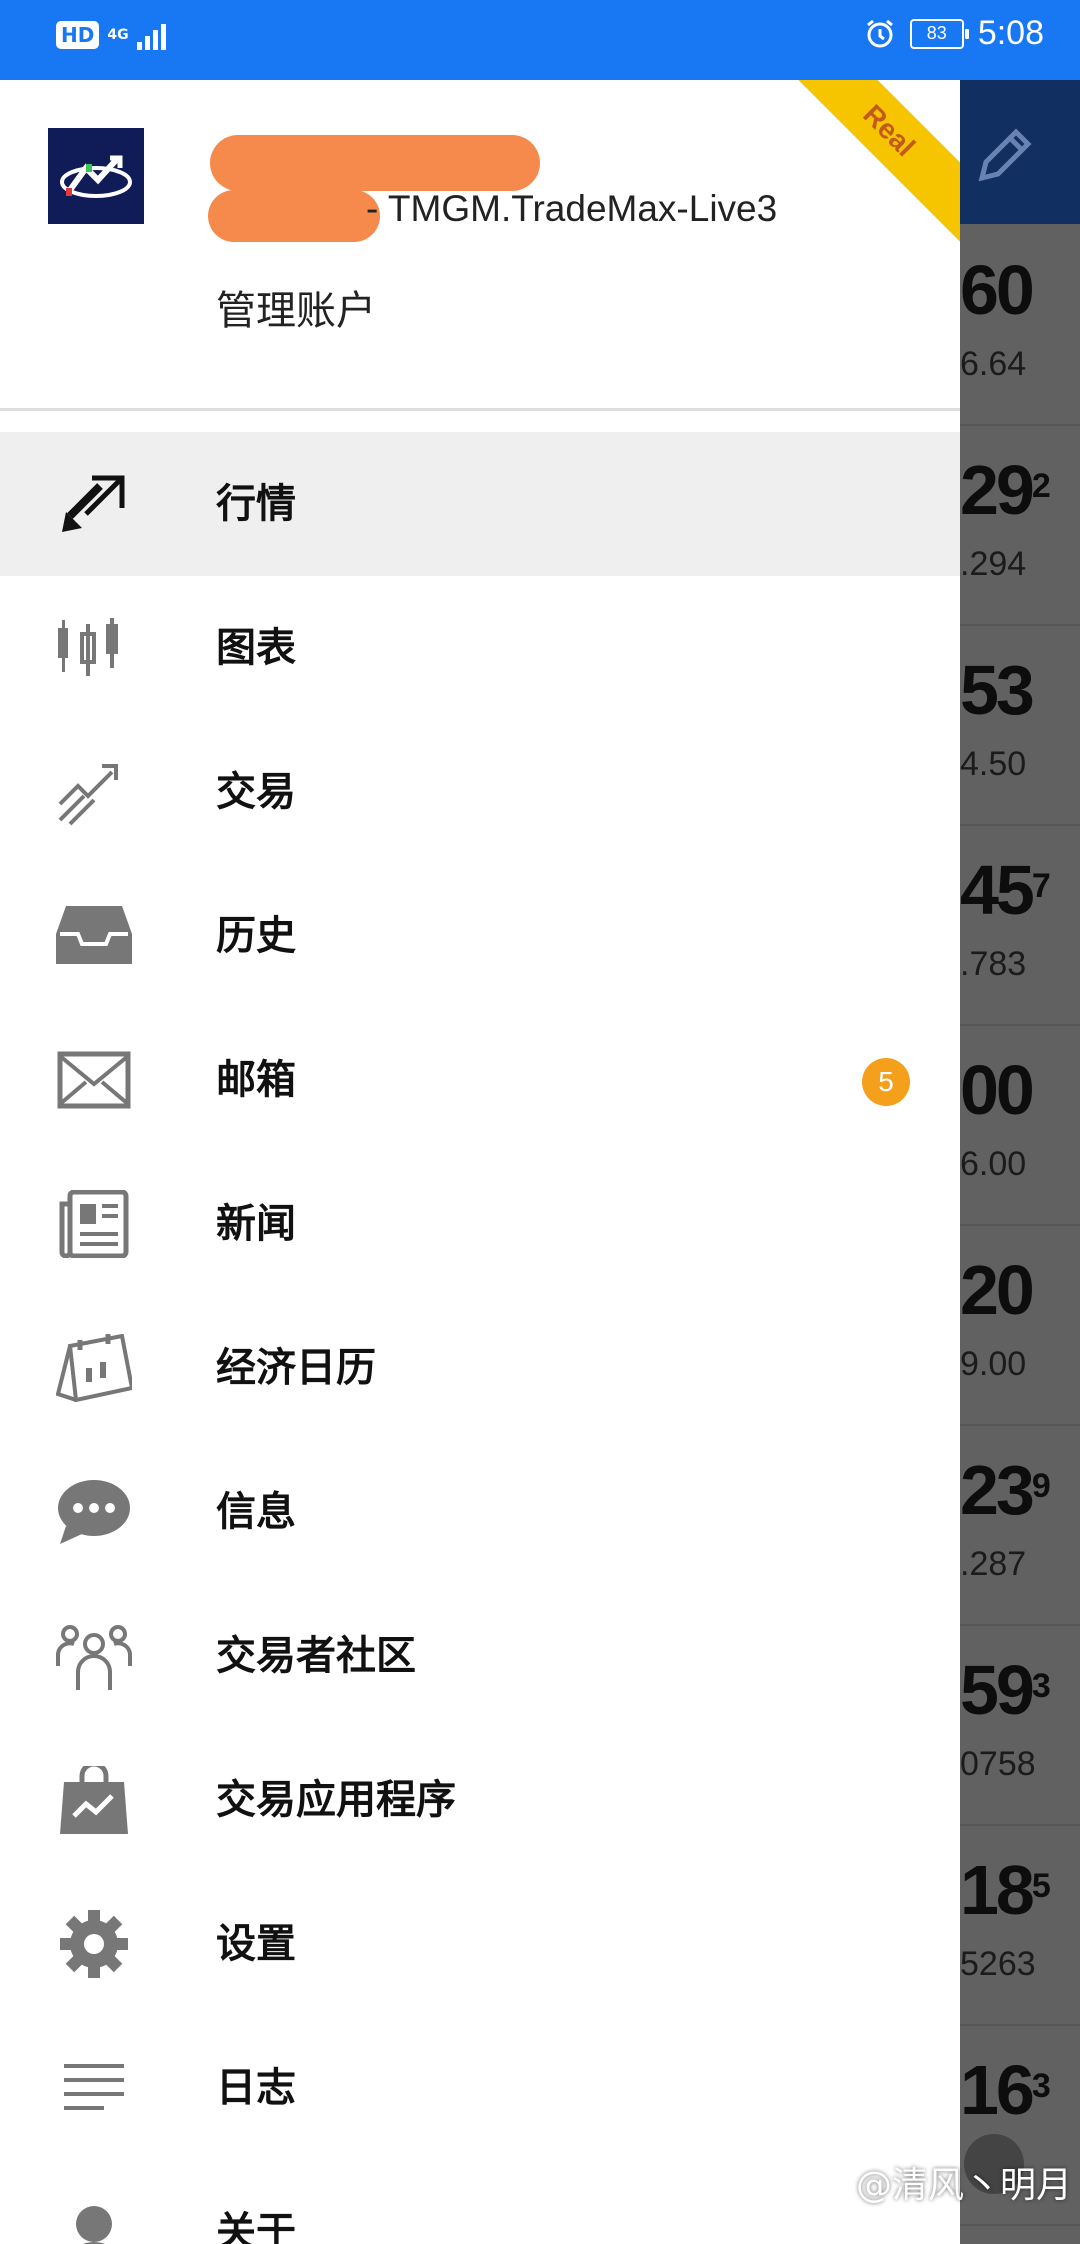 This screenshot has width=1080, height=2244. Describe the element at coordinates (1010, 33) in the screenshot. I see `clock: 5:08` at that location.